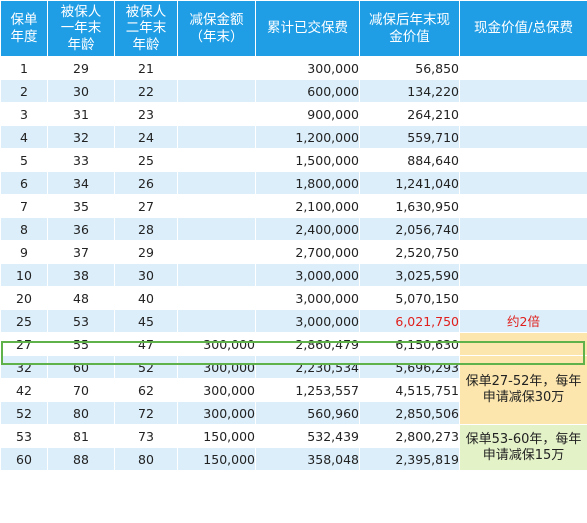  I want to click on cell-age1: 35, so click(81, 206).